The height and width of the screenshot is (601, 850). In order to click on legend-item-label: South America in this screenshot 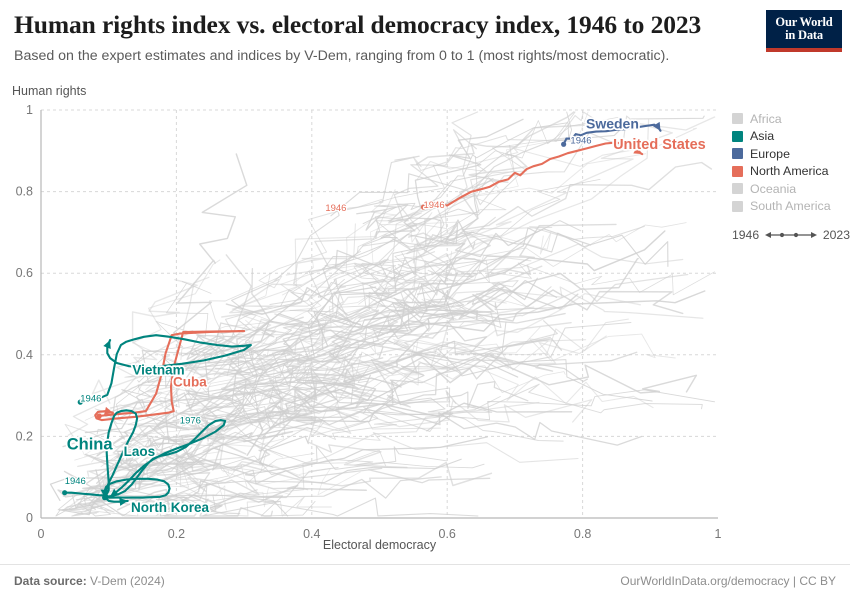, I will do `click(790, 206)`.